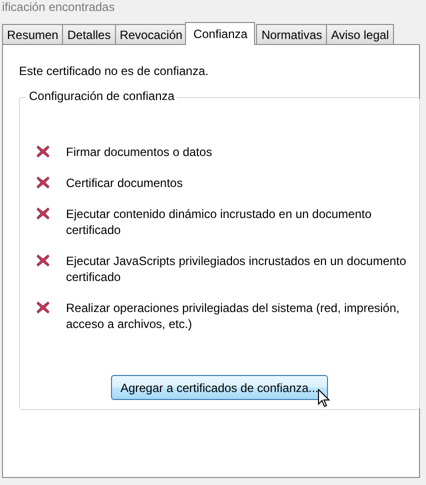 This screenshot has height=485, width=426. I want to click on cursor-icon, so click(324, 398).